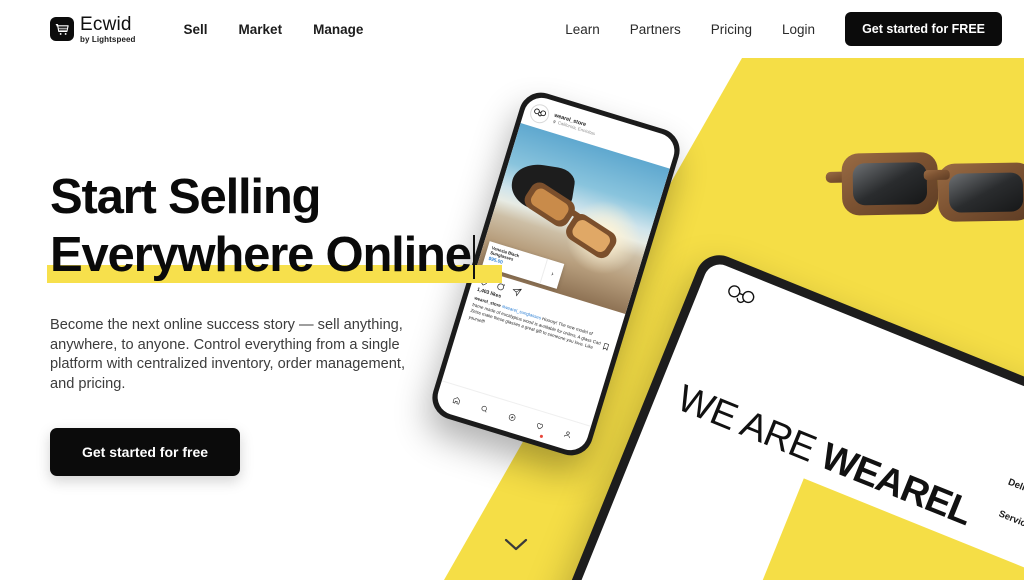 Image resolution: width=1024 pixels, height=580 pixels. What do you see at coordinates (106, 24) in the screenshot?
I see `logo-name: Ecwid` at bounding box center [106, 24].